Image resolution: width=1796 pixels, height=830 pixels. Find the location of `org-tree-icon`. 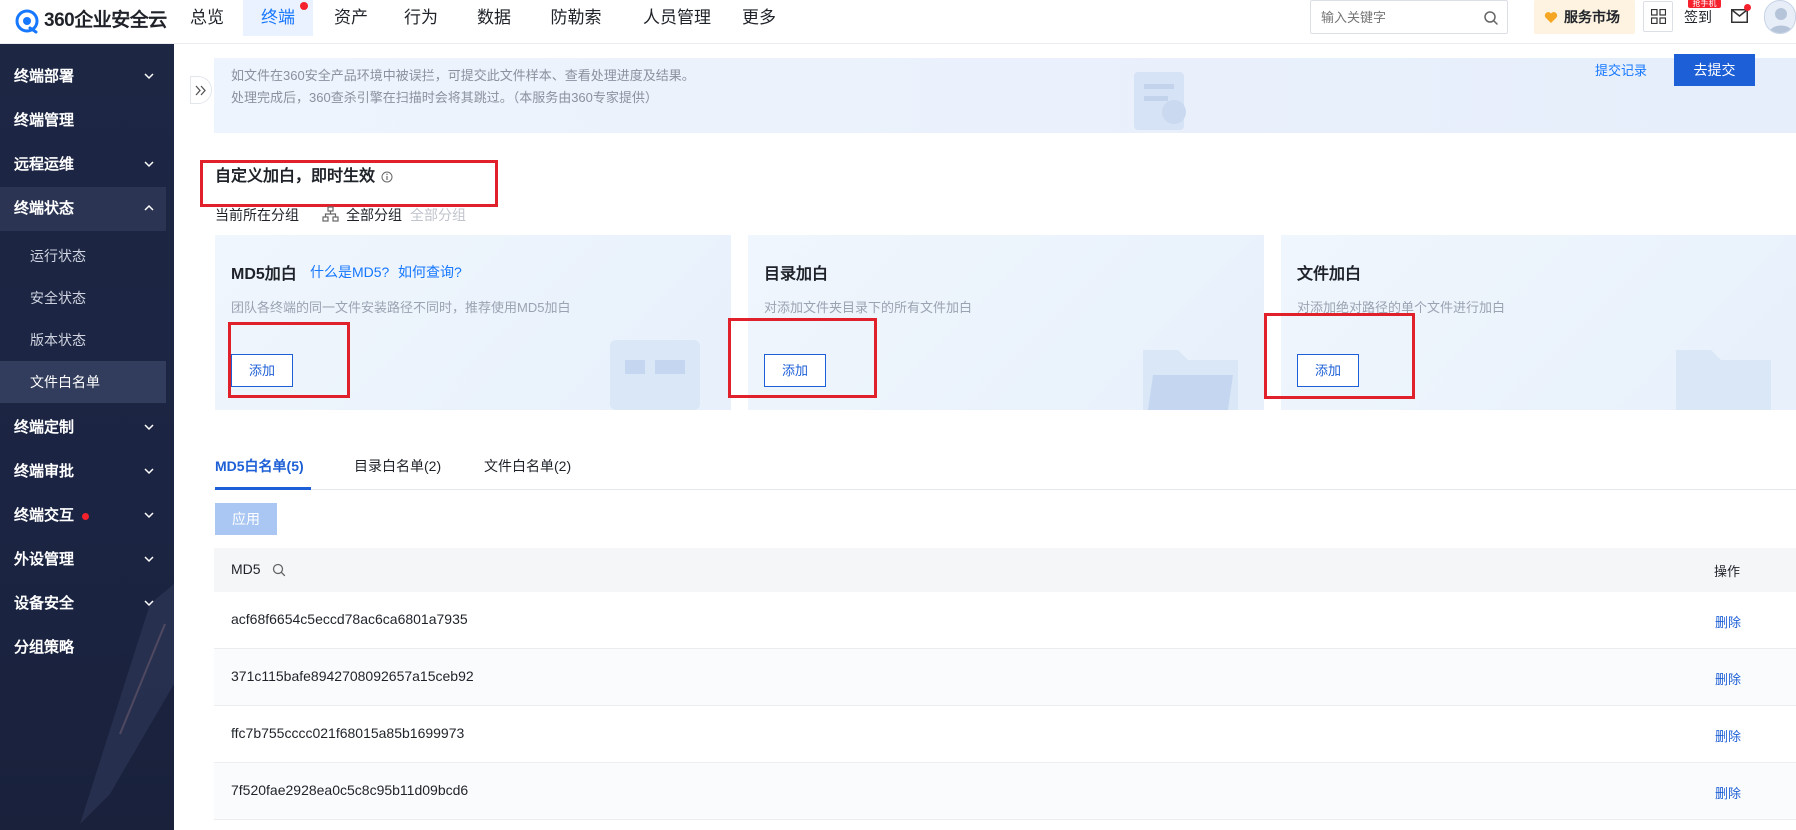

org-tree-icon is located at coordinates (330, 214).